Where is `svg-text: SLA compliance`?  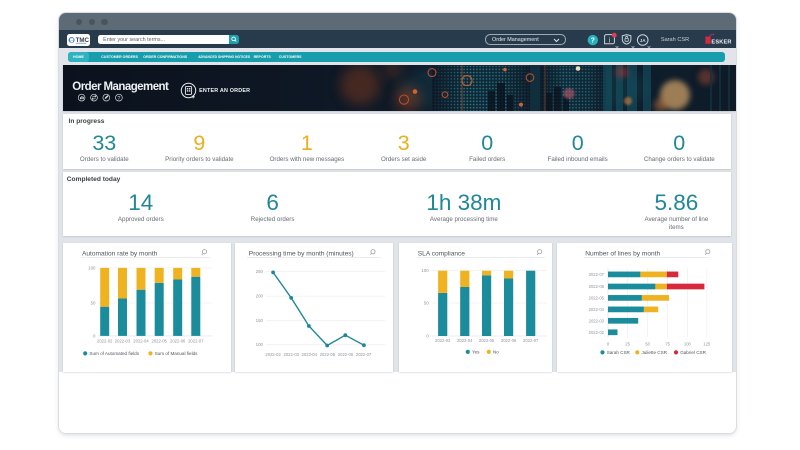
svg-text: SLA compliance is located at coordinates (441, 253).